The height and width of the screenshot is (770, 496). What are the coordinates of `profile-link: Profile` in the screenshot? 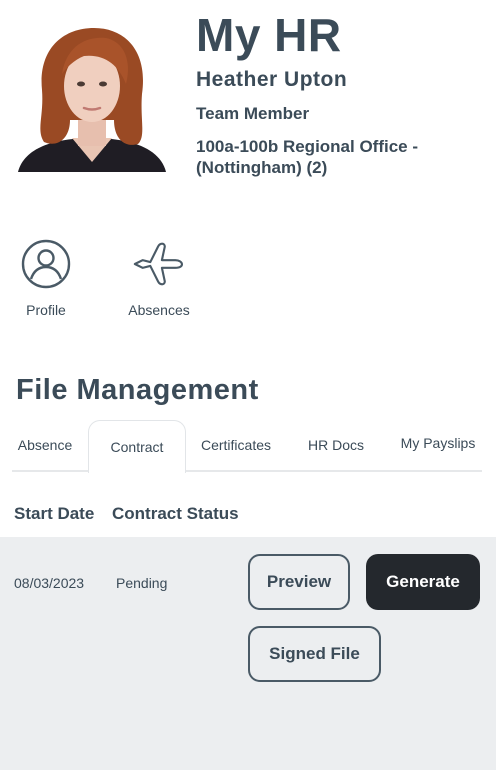 It's located at (46, 277).